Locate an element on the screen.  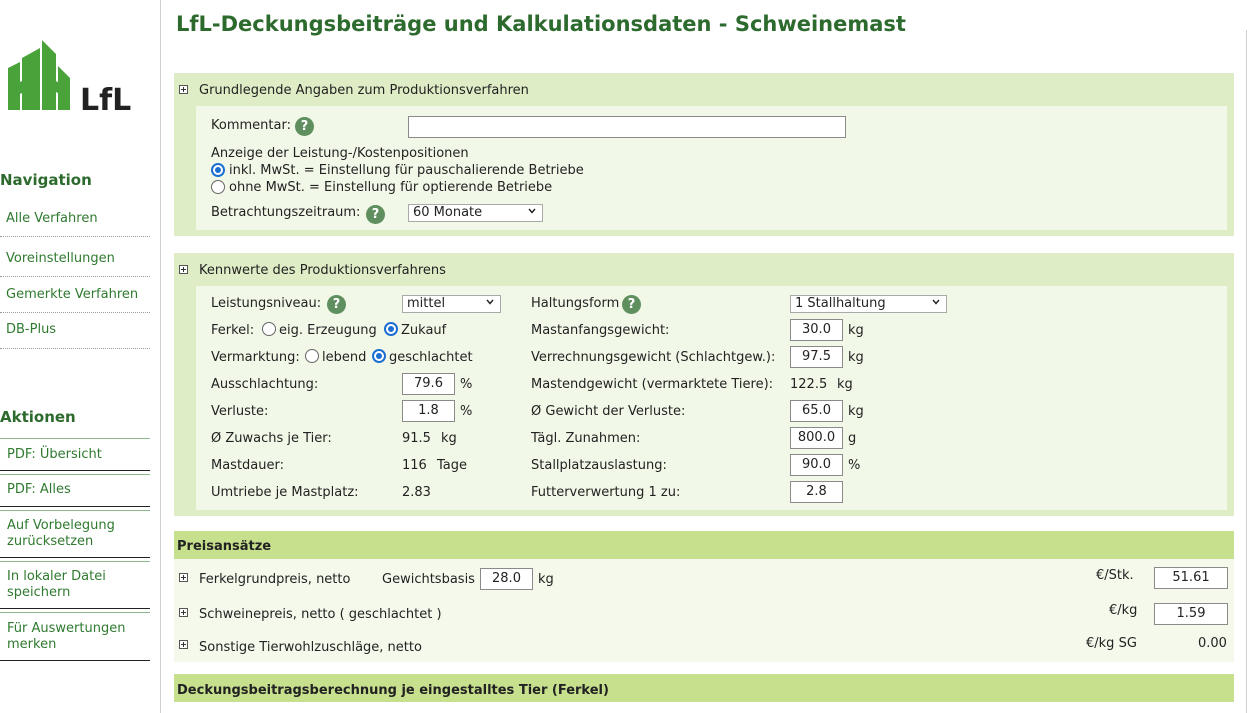
kommentar-label: Kommentar: is located at coordinates (251, 125).